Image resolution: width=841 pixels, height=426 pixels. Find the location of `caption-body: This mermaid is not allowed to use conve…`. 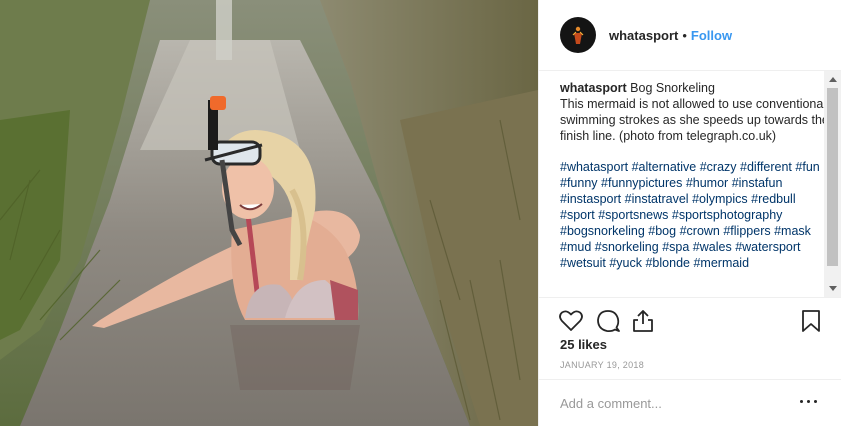

caption-body: This mermaid is not allowed to use conve… is located at coordinates (694, 120).